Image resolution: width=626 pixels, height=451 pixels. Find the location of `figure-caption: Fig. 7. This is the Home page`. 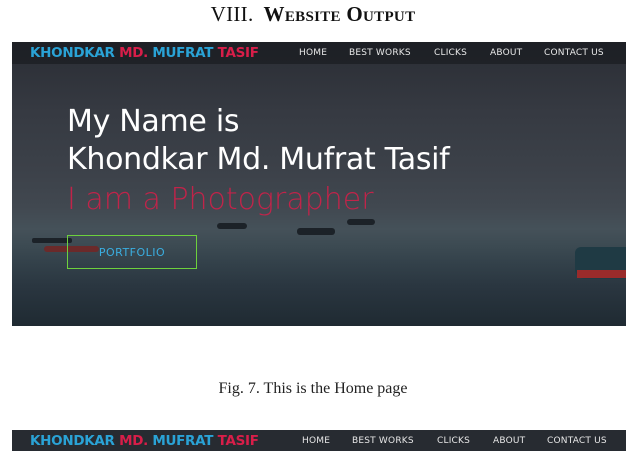

figure-caption: Fig. 7. This is the Home page is located at coordinates (313, 388).